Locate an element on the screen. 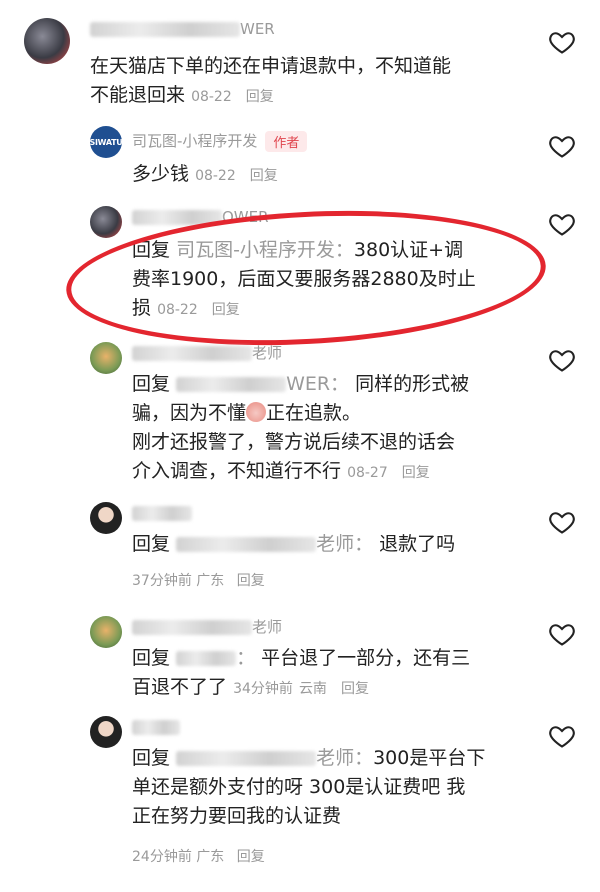  author-badge: 作者 is located at coordinates (286, 141).